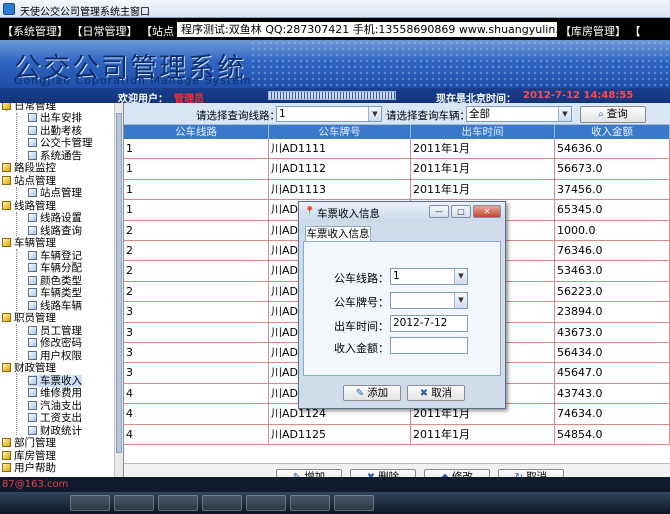 The image size is (670, 514). I want to click on sidebar-group-vehicle: 车辆管理, so click(29, 243).